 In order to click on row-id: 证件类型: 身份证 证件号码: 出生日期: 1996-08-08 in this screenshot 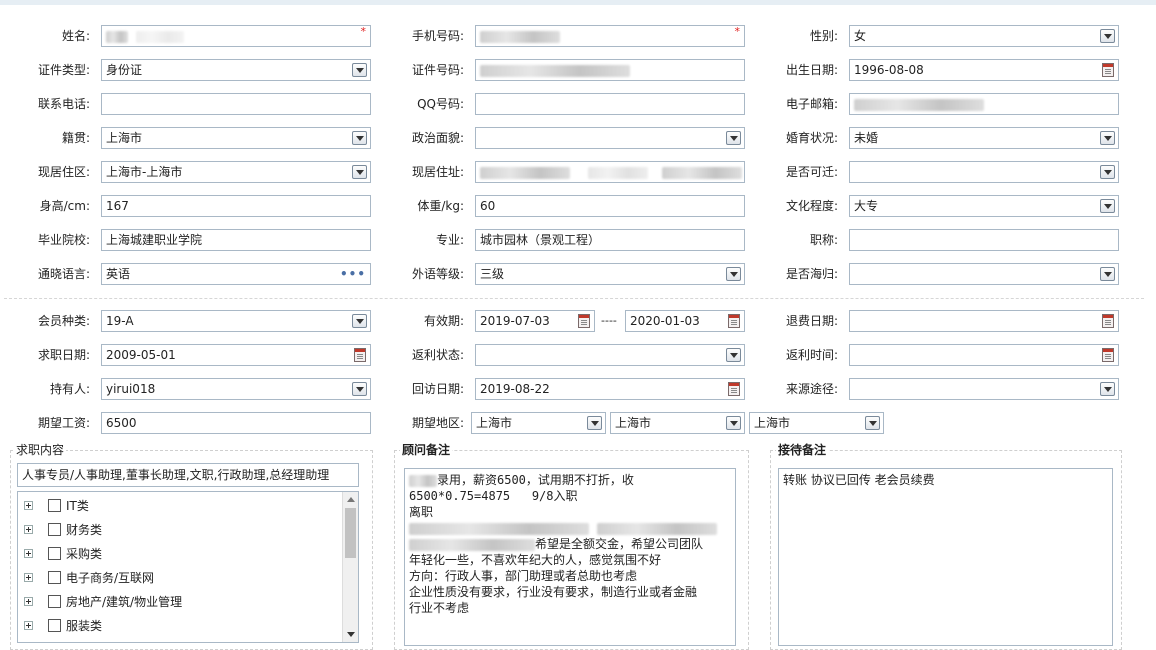, I will do `click(578, 71)`.